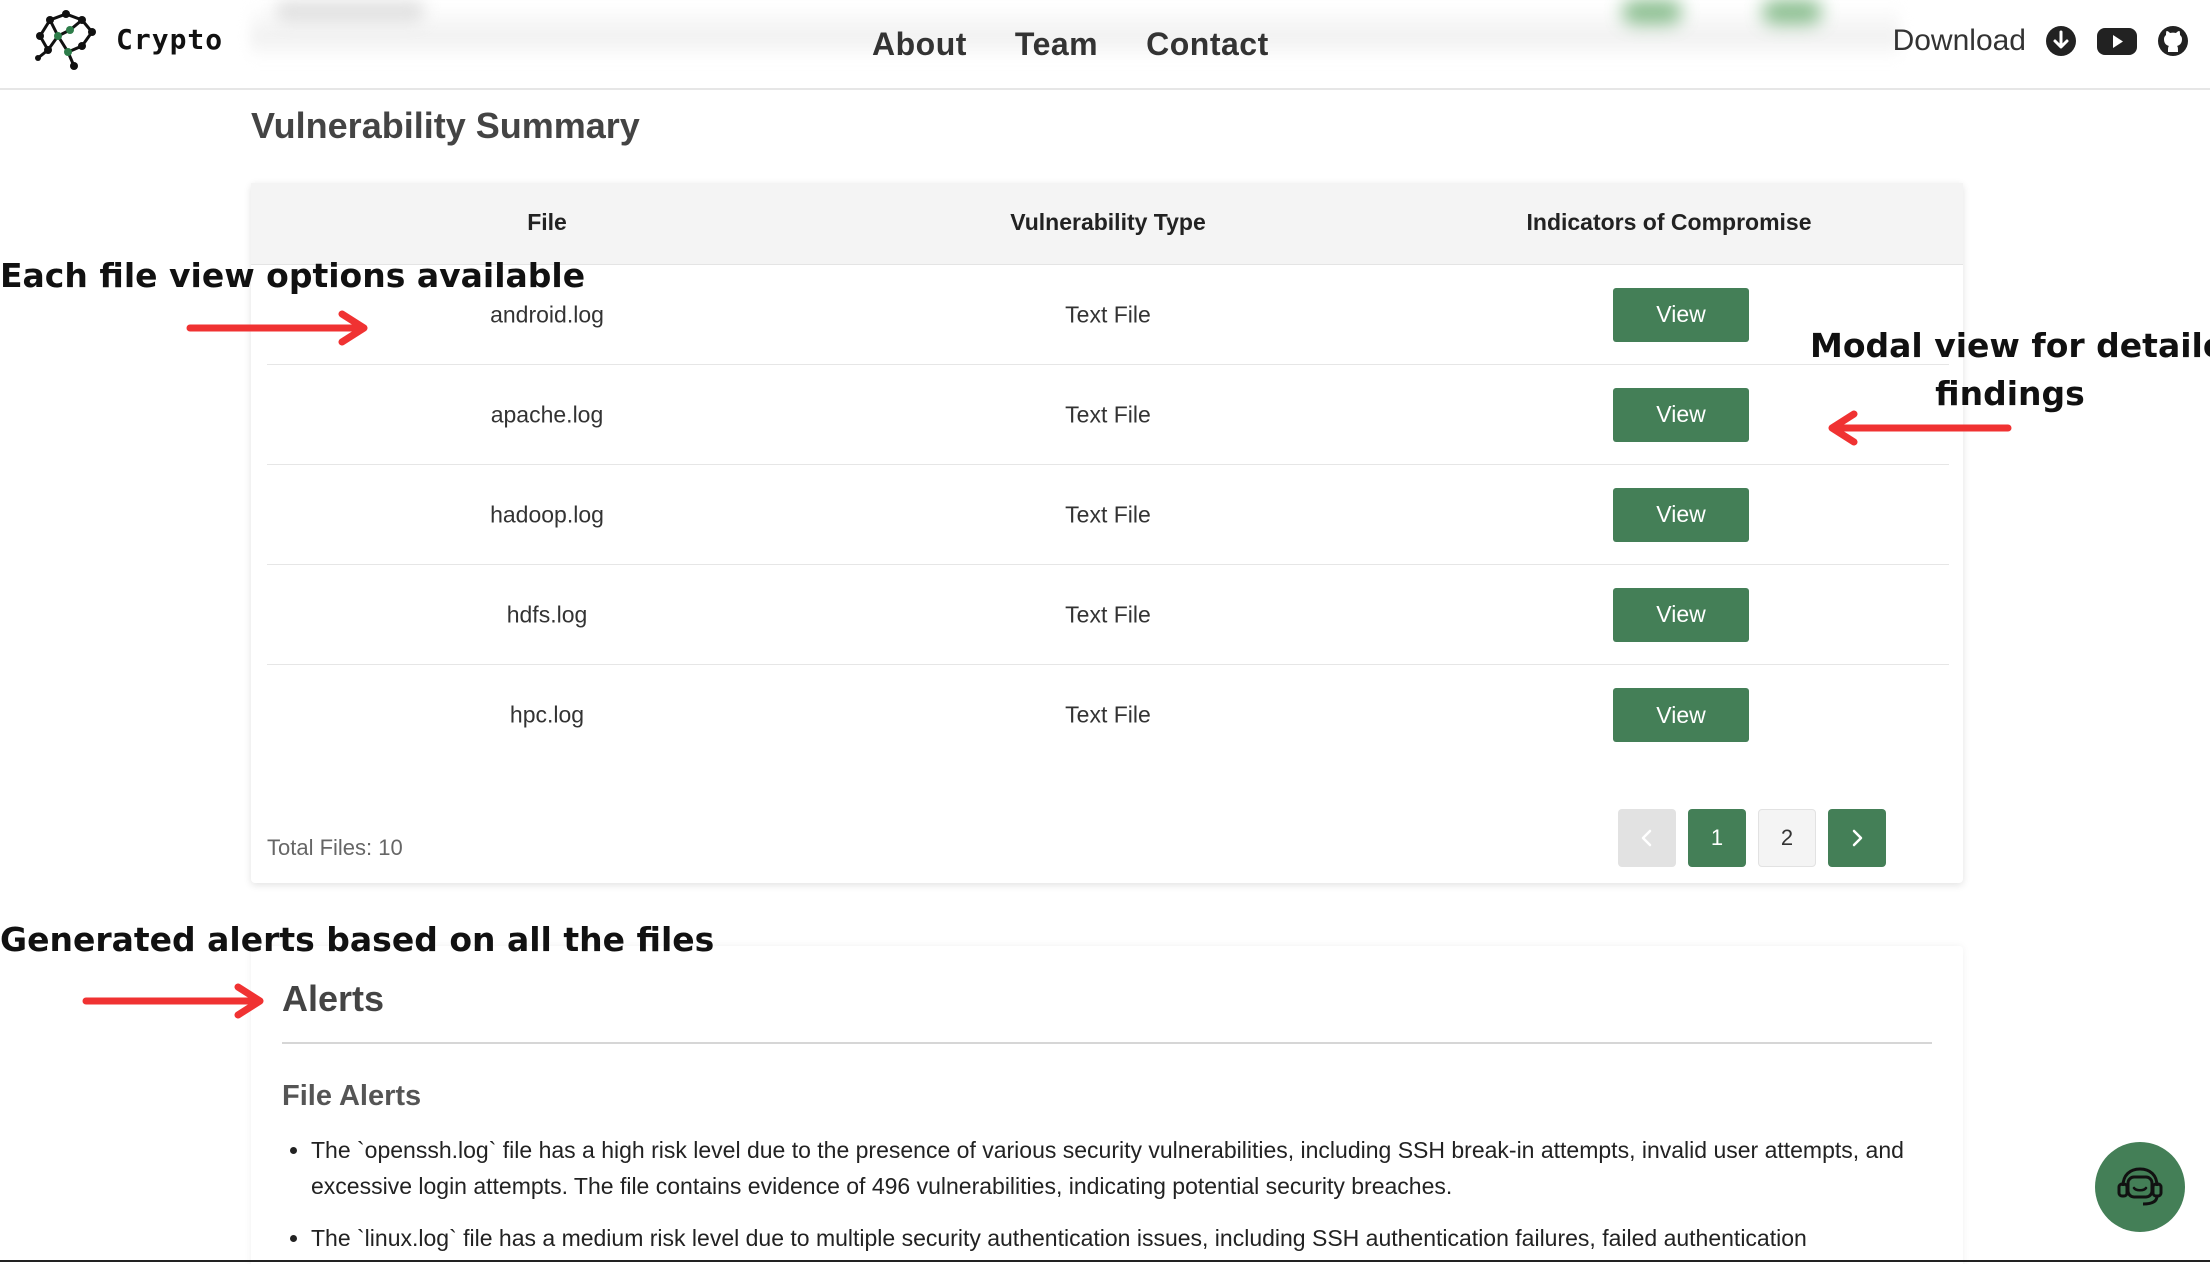  Describe the element at coordinates (1787, 838) in the screenshot. I see `page-2-button: 2` at that location.